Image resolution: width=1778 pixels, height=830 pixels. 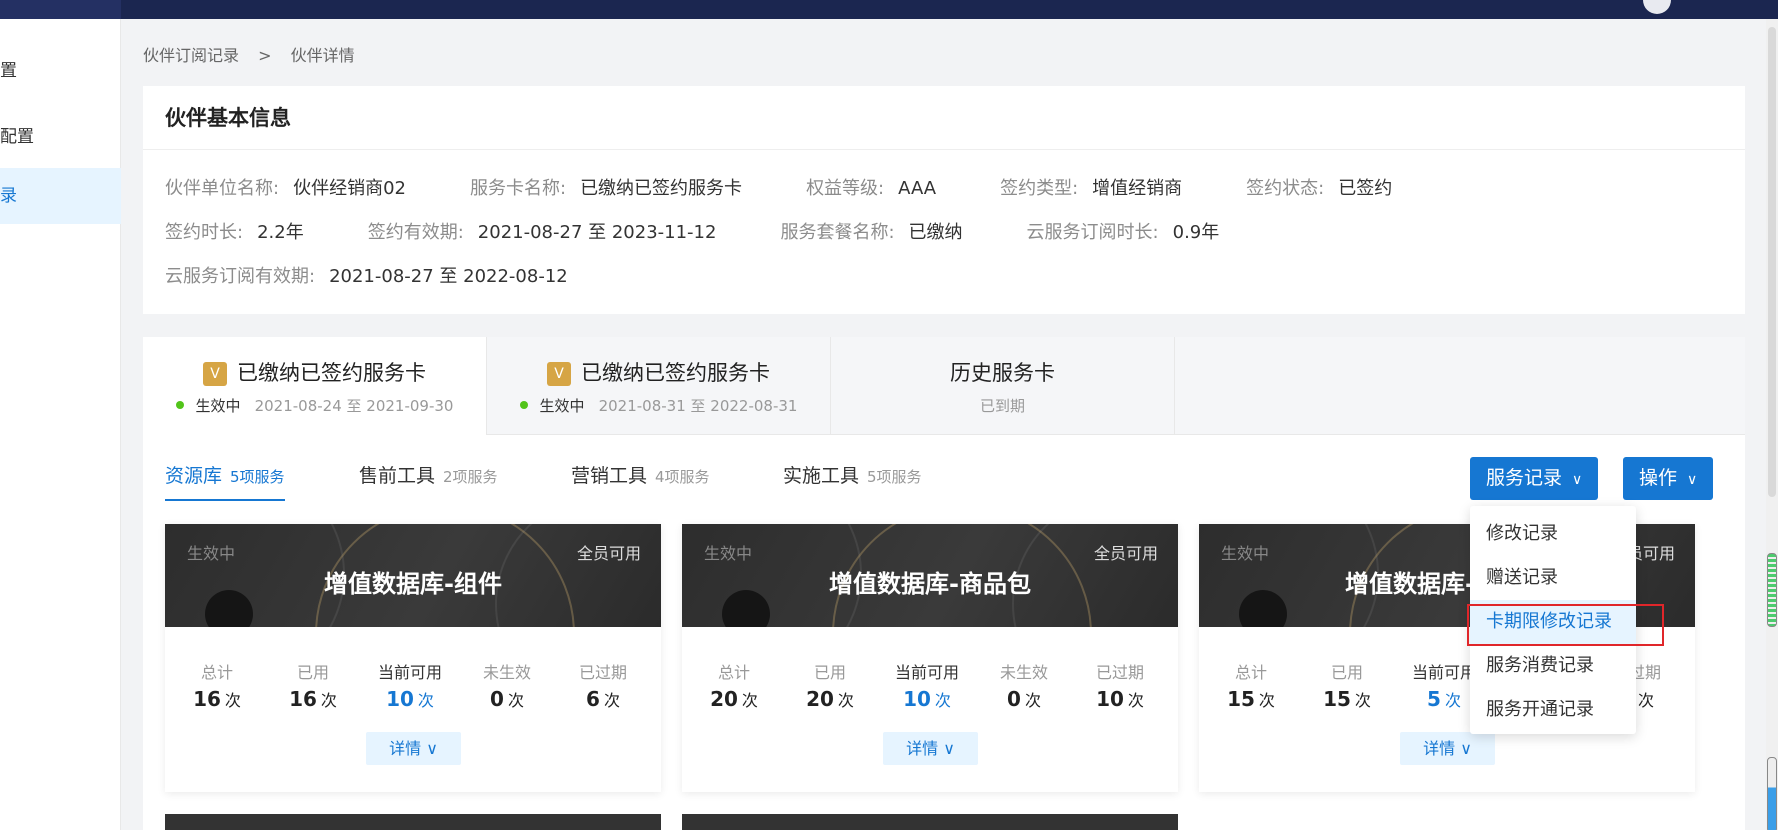 What do you see at coordinates (225, 481) in the screenshot?
I see `category-tab-resources: 资源库 5项服务` at bounding box center [225, 481].